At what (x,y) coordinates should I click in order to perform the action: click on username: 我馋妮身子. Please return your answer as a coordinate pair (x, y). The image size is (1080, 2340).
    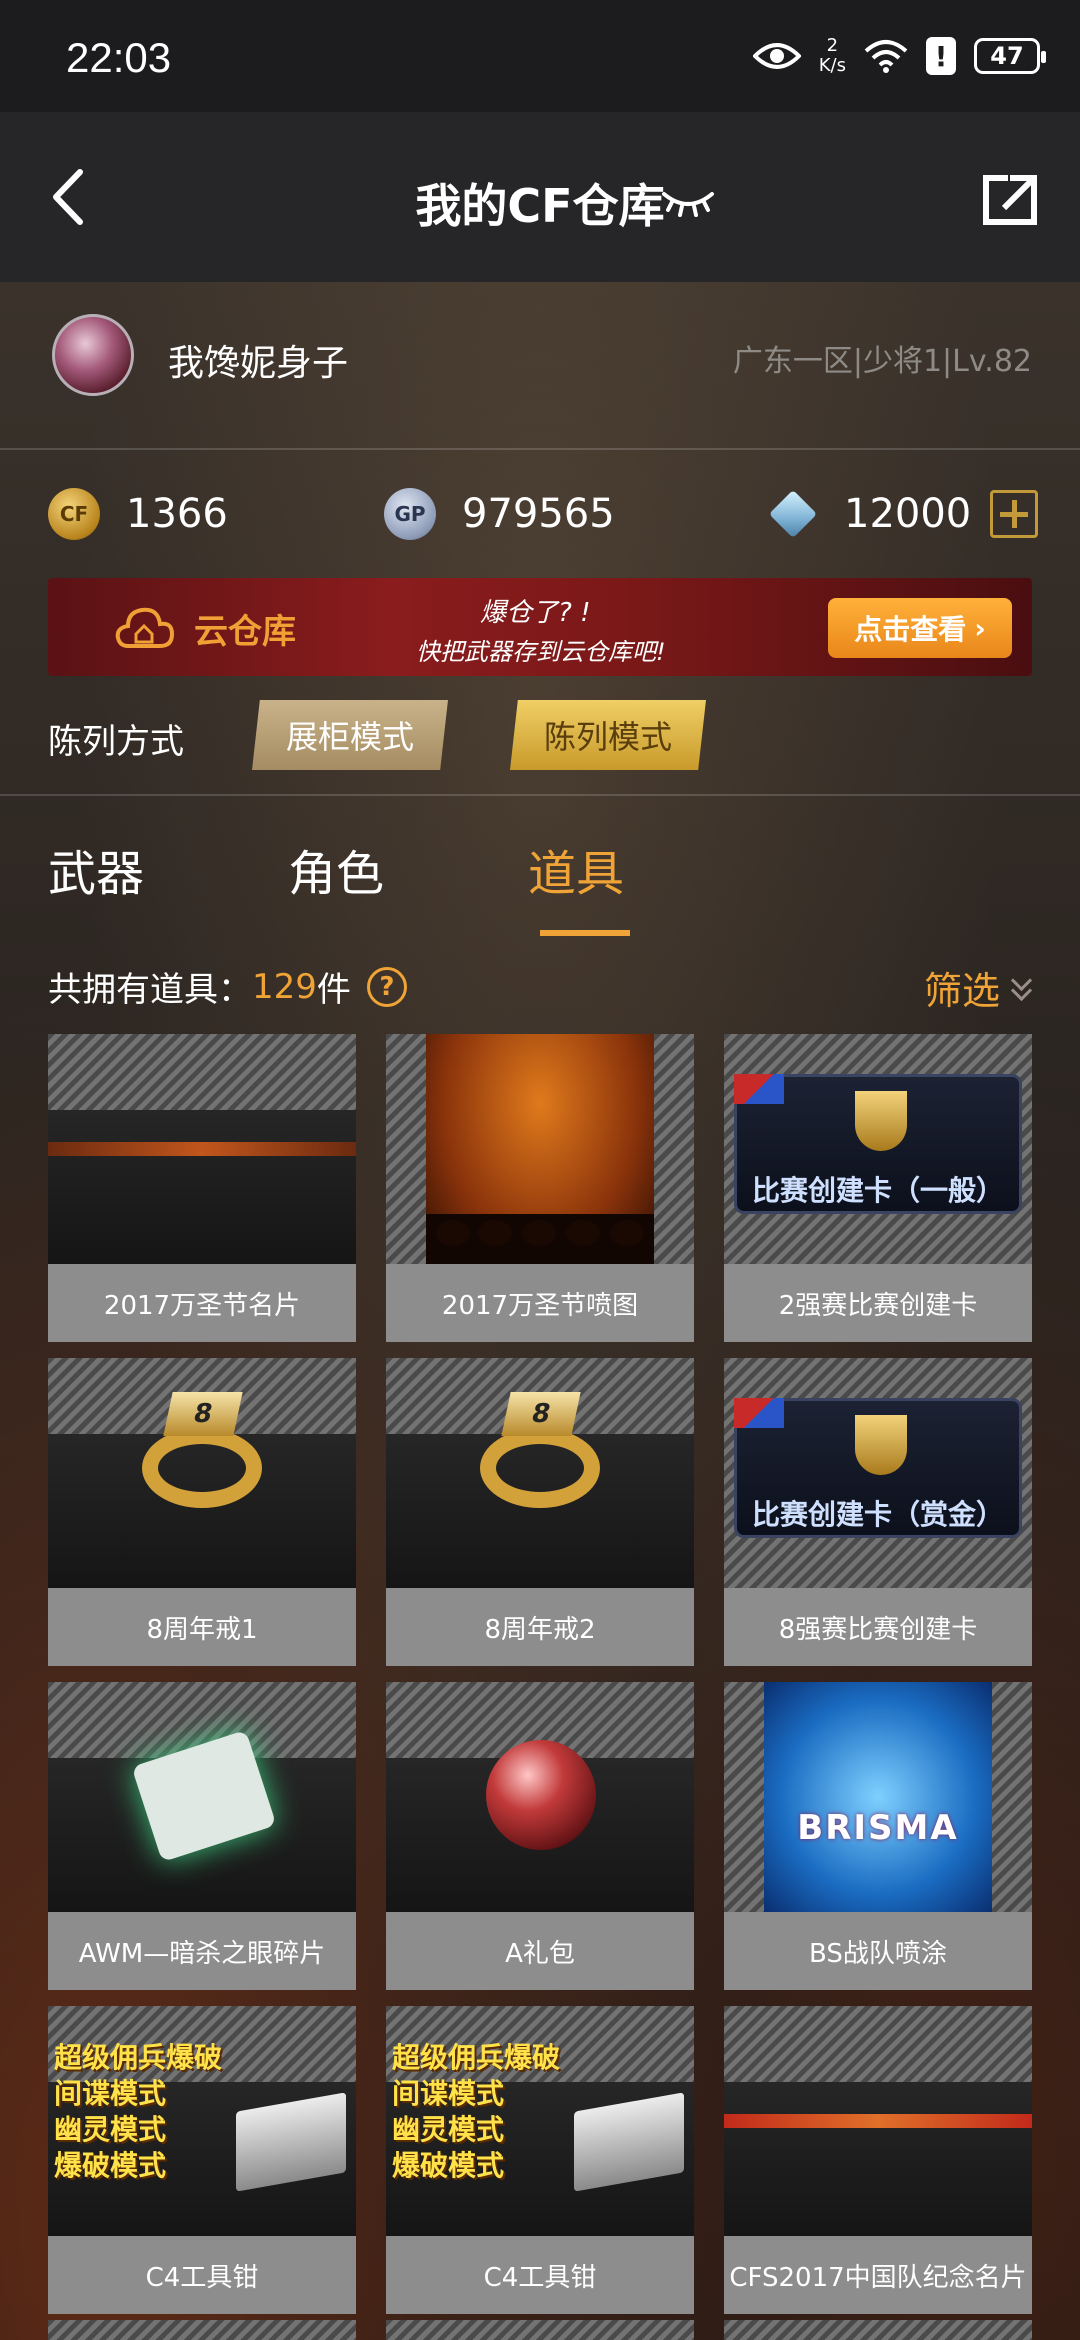
    Looking at the image, I should click on (258, 363).